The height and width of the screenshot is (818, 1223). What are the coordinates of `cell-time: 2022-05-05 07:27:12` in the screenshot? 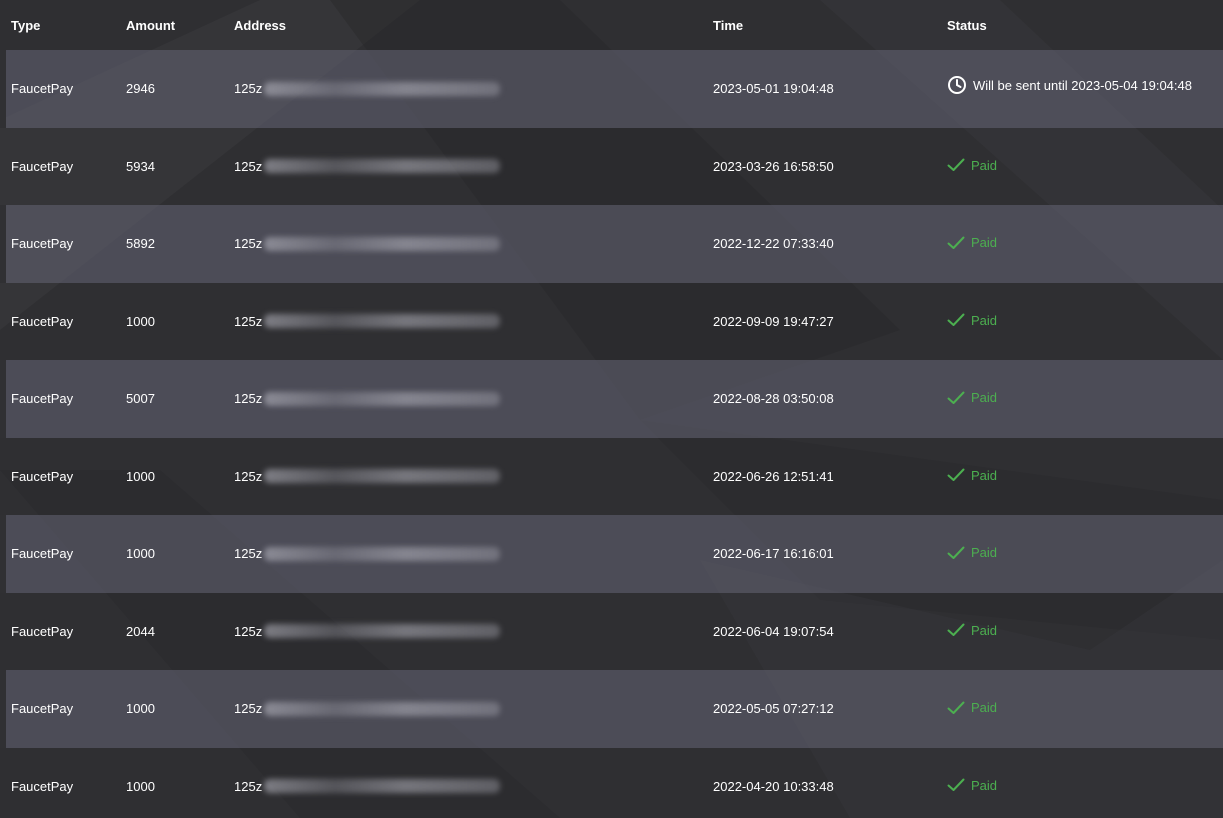 It's located at (830, 709).